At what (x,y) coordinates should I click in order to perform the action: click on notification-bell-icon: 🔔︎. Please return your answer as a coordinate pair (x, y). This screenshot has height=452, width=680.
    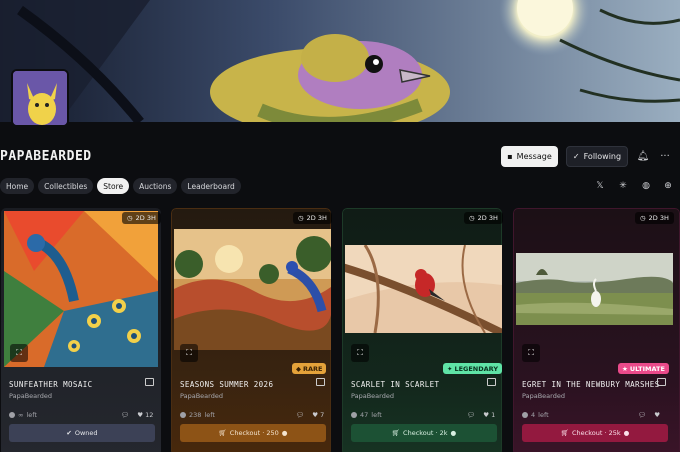
    Looking at the image, I should click on (643, 156).